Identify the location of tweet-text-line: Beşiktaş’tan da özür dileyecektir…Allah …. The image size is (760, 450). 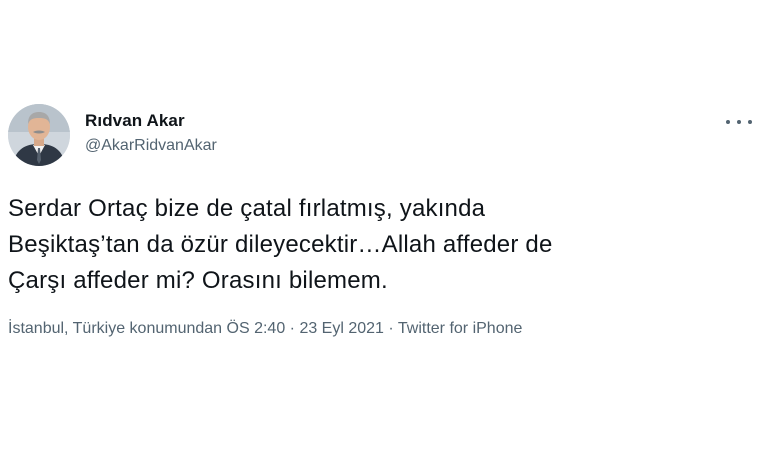
(280, 244).